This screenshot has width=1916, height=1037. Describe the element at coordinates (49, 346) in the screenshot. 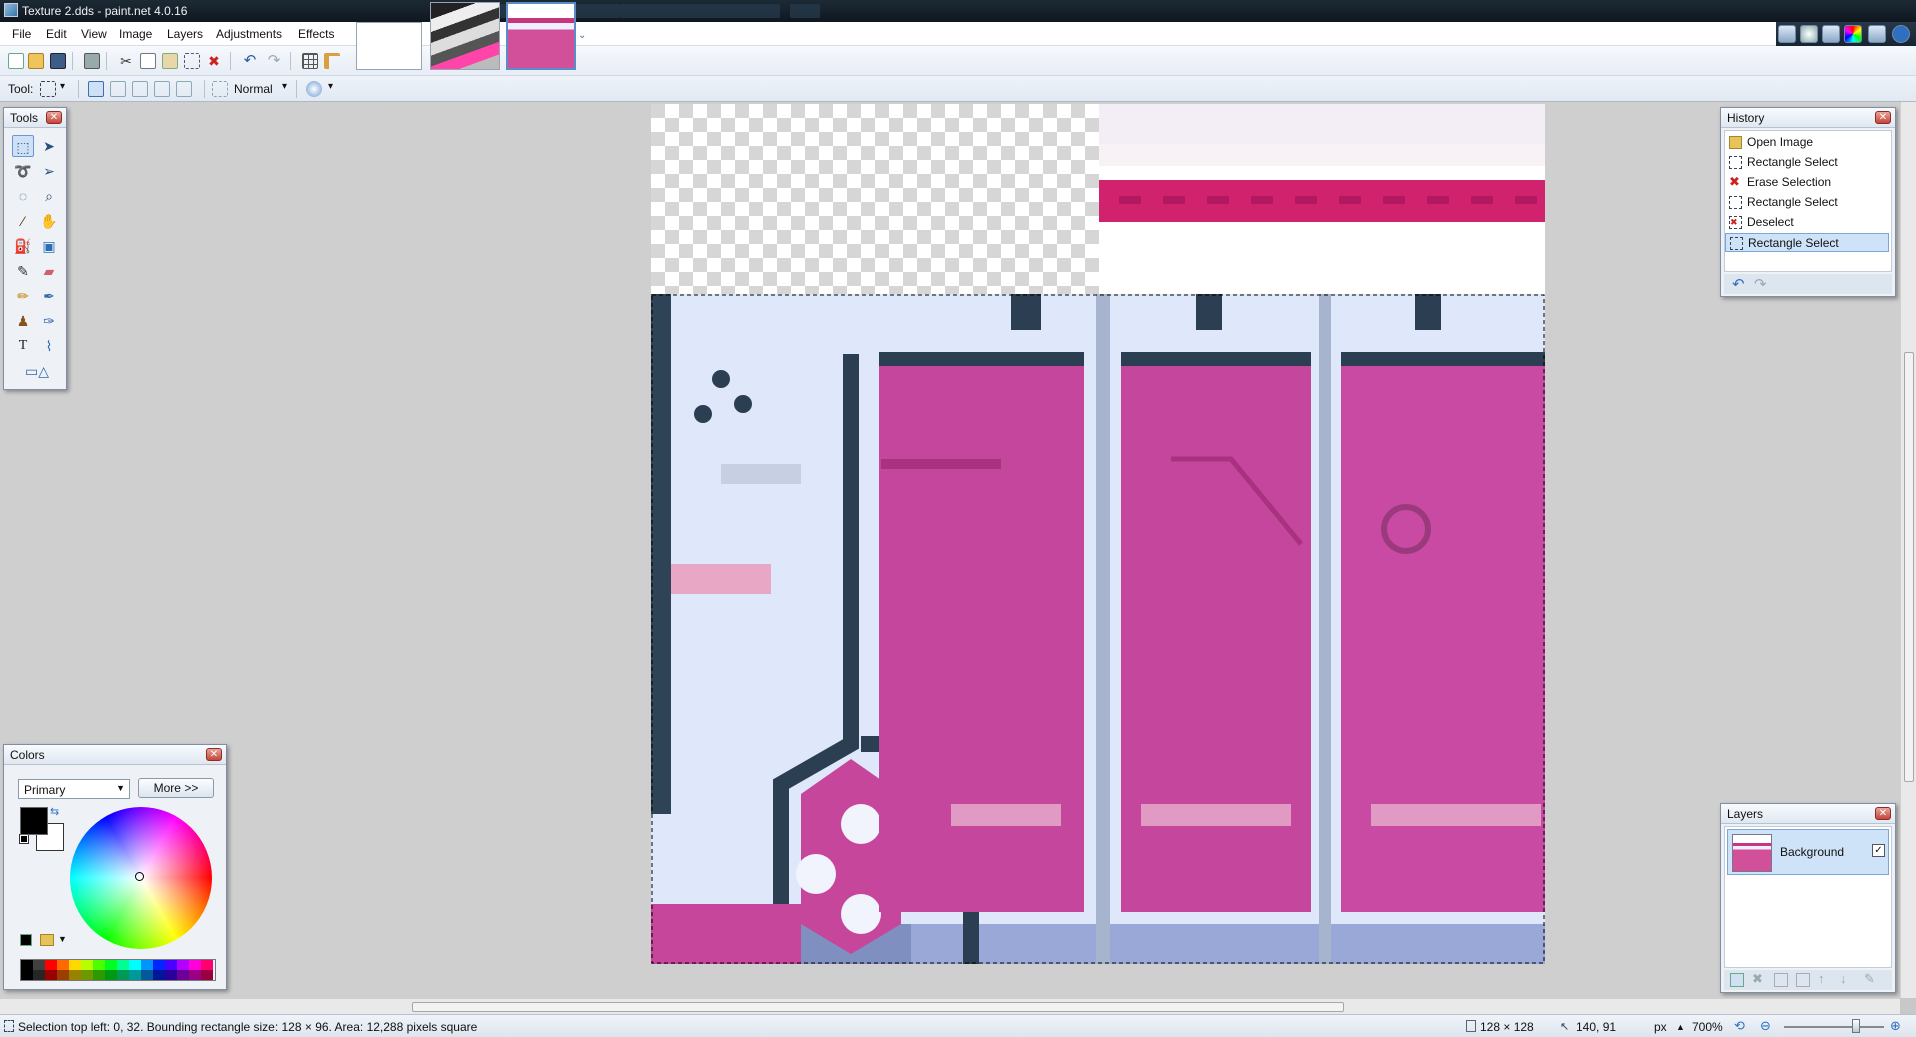

I see `line-curve-icon: ⌇` at that location.